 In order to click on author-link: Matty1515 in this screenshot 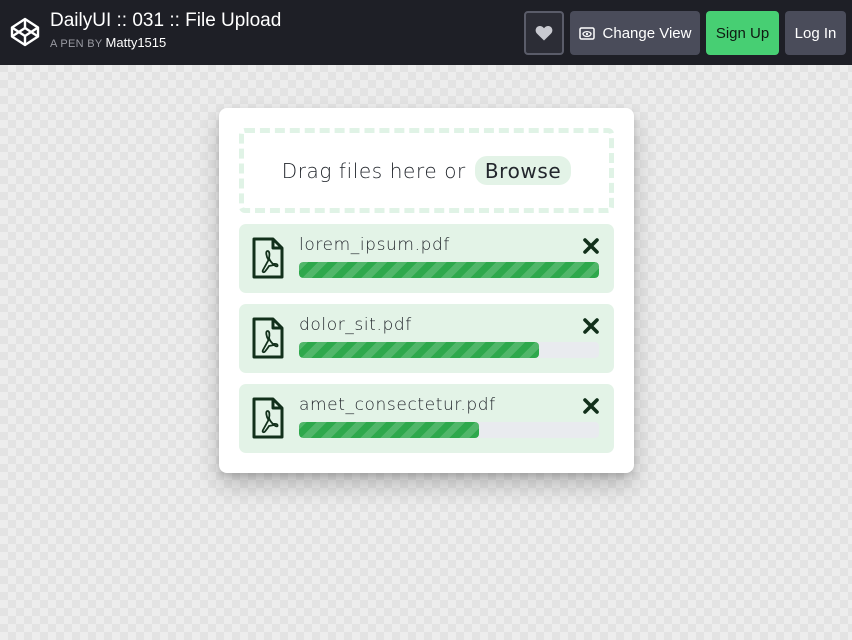, I will do `click(136, 42)`.